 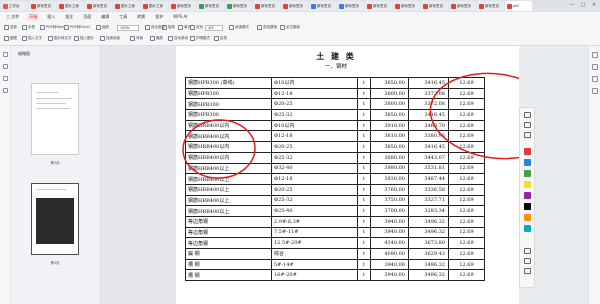 What do you see at coordinates (294, 6) in the screenshot?
I see `tab-10: 新标签页` at bounding box center [294, 6].